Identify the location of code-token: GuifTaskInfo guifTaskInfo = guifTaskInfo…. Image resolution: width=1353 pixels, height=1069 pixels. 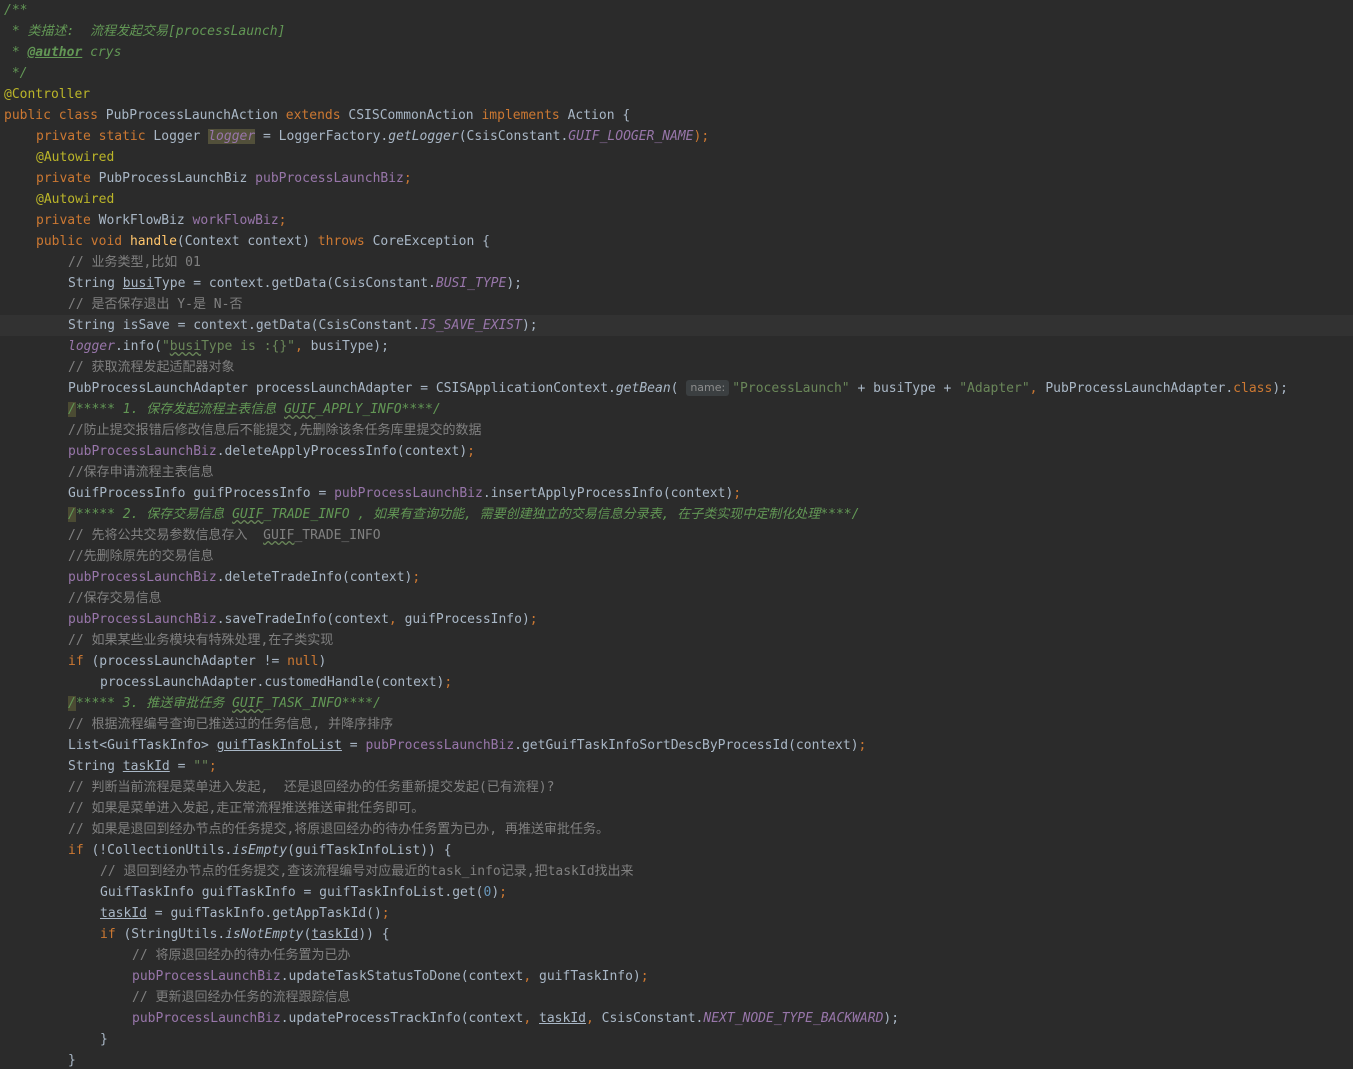
(292, 892).